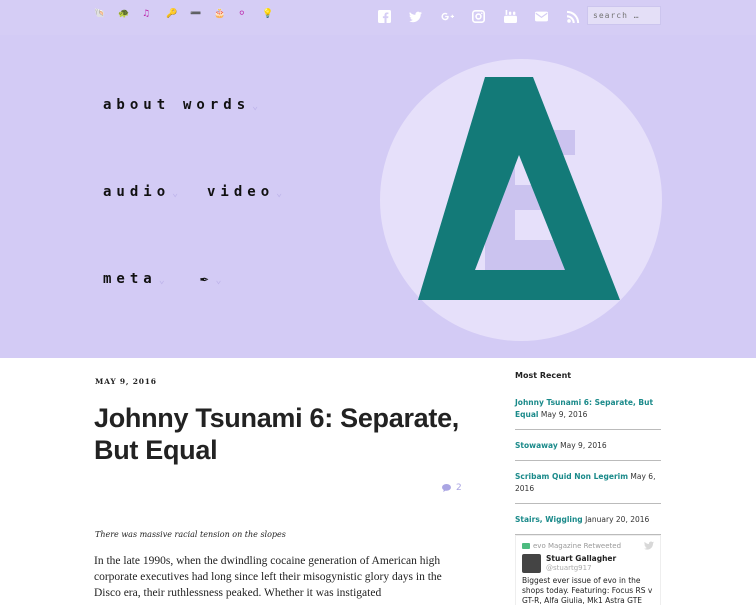 Image resolution: width=756 pixels, height=605 pixels. I want to click on nav-meta: meta ⌄, so click(134, 279).